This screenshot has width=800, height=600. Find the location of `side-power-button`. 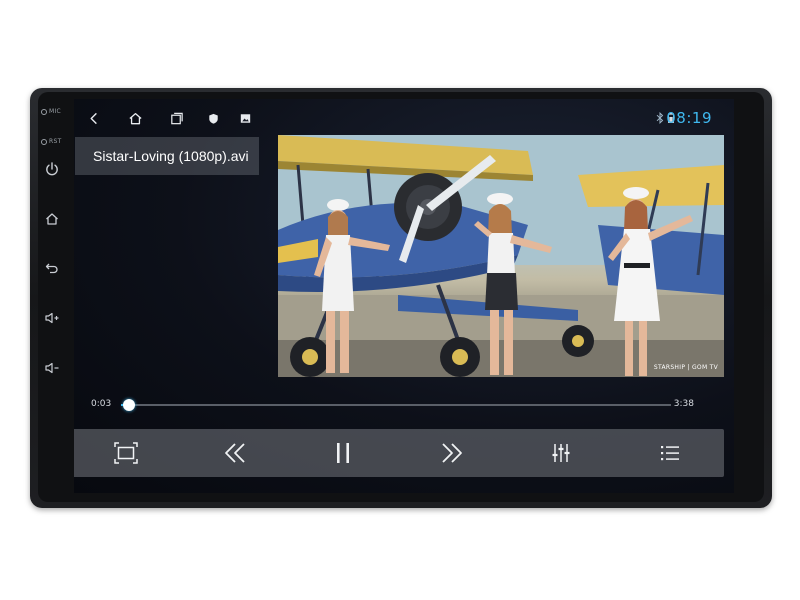

side-power-button is located at coordinates (52, 169).